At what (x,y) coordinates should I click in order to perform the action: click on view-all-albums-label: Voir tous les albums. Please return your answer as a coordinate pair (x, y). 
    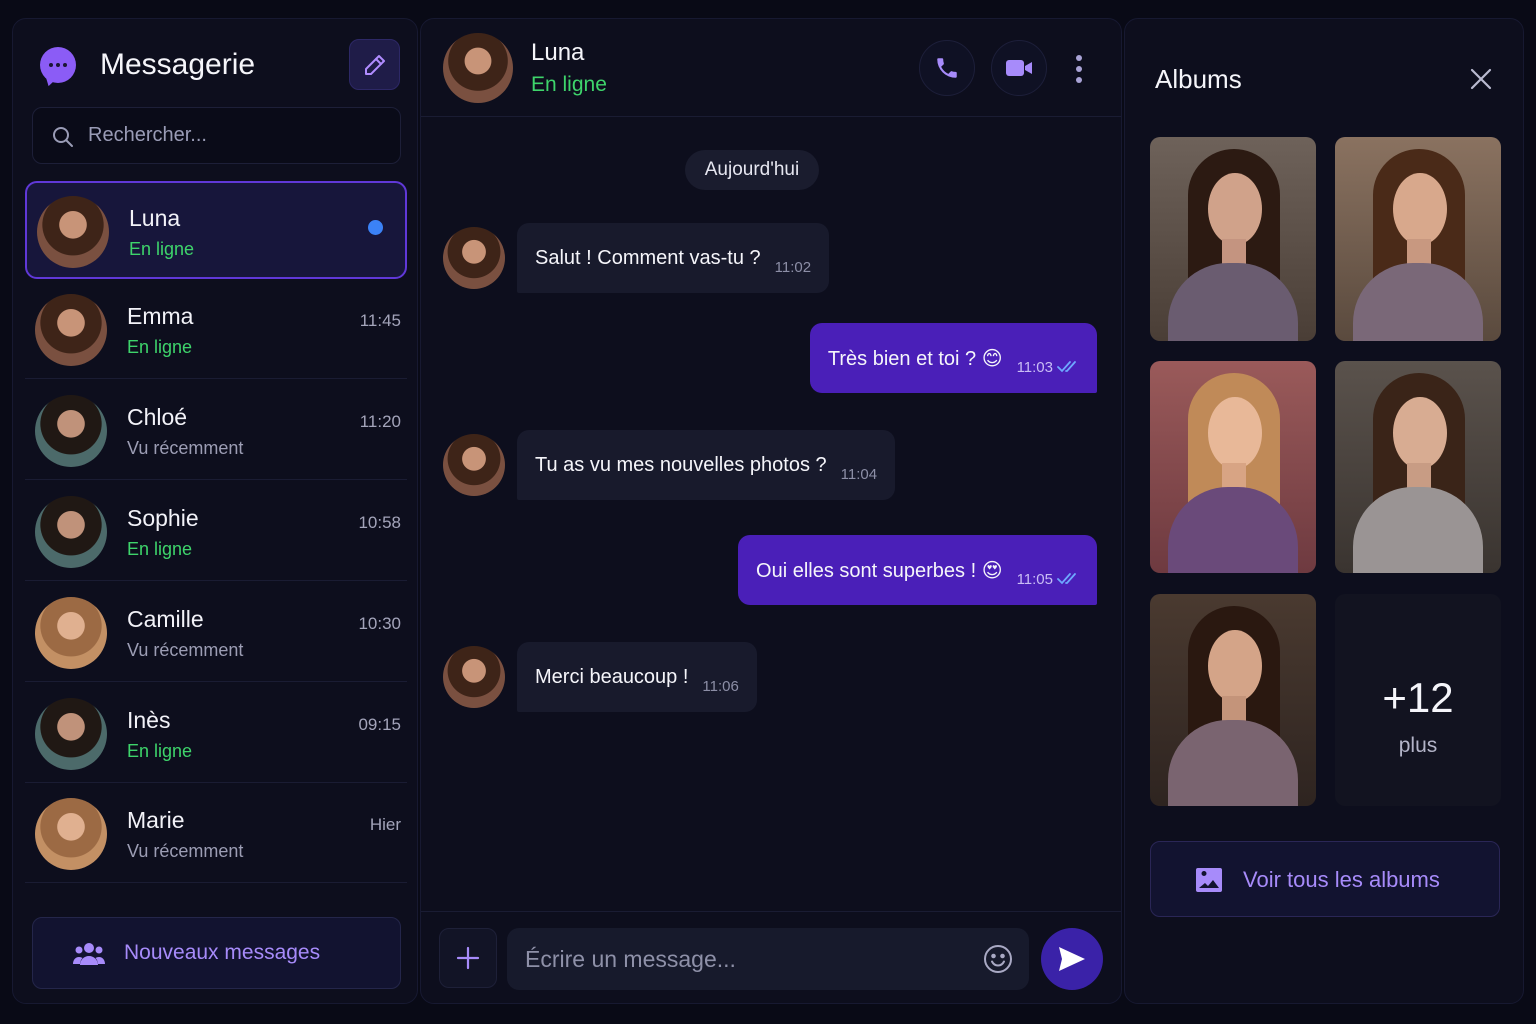
    Looking at the image, I should click on (1341, 879).